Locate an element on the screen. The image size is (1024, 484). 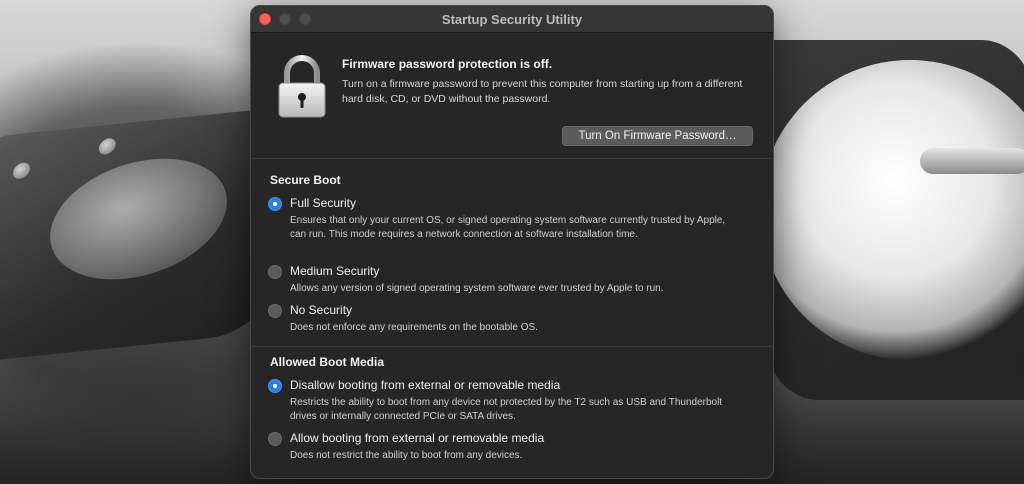
option-label: Medium Security is located at coordinates (335, 271).